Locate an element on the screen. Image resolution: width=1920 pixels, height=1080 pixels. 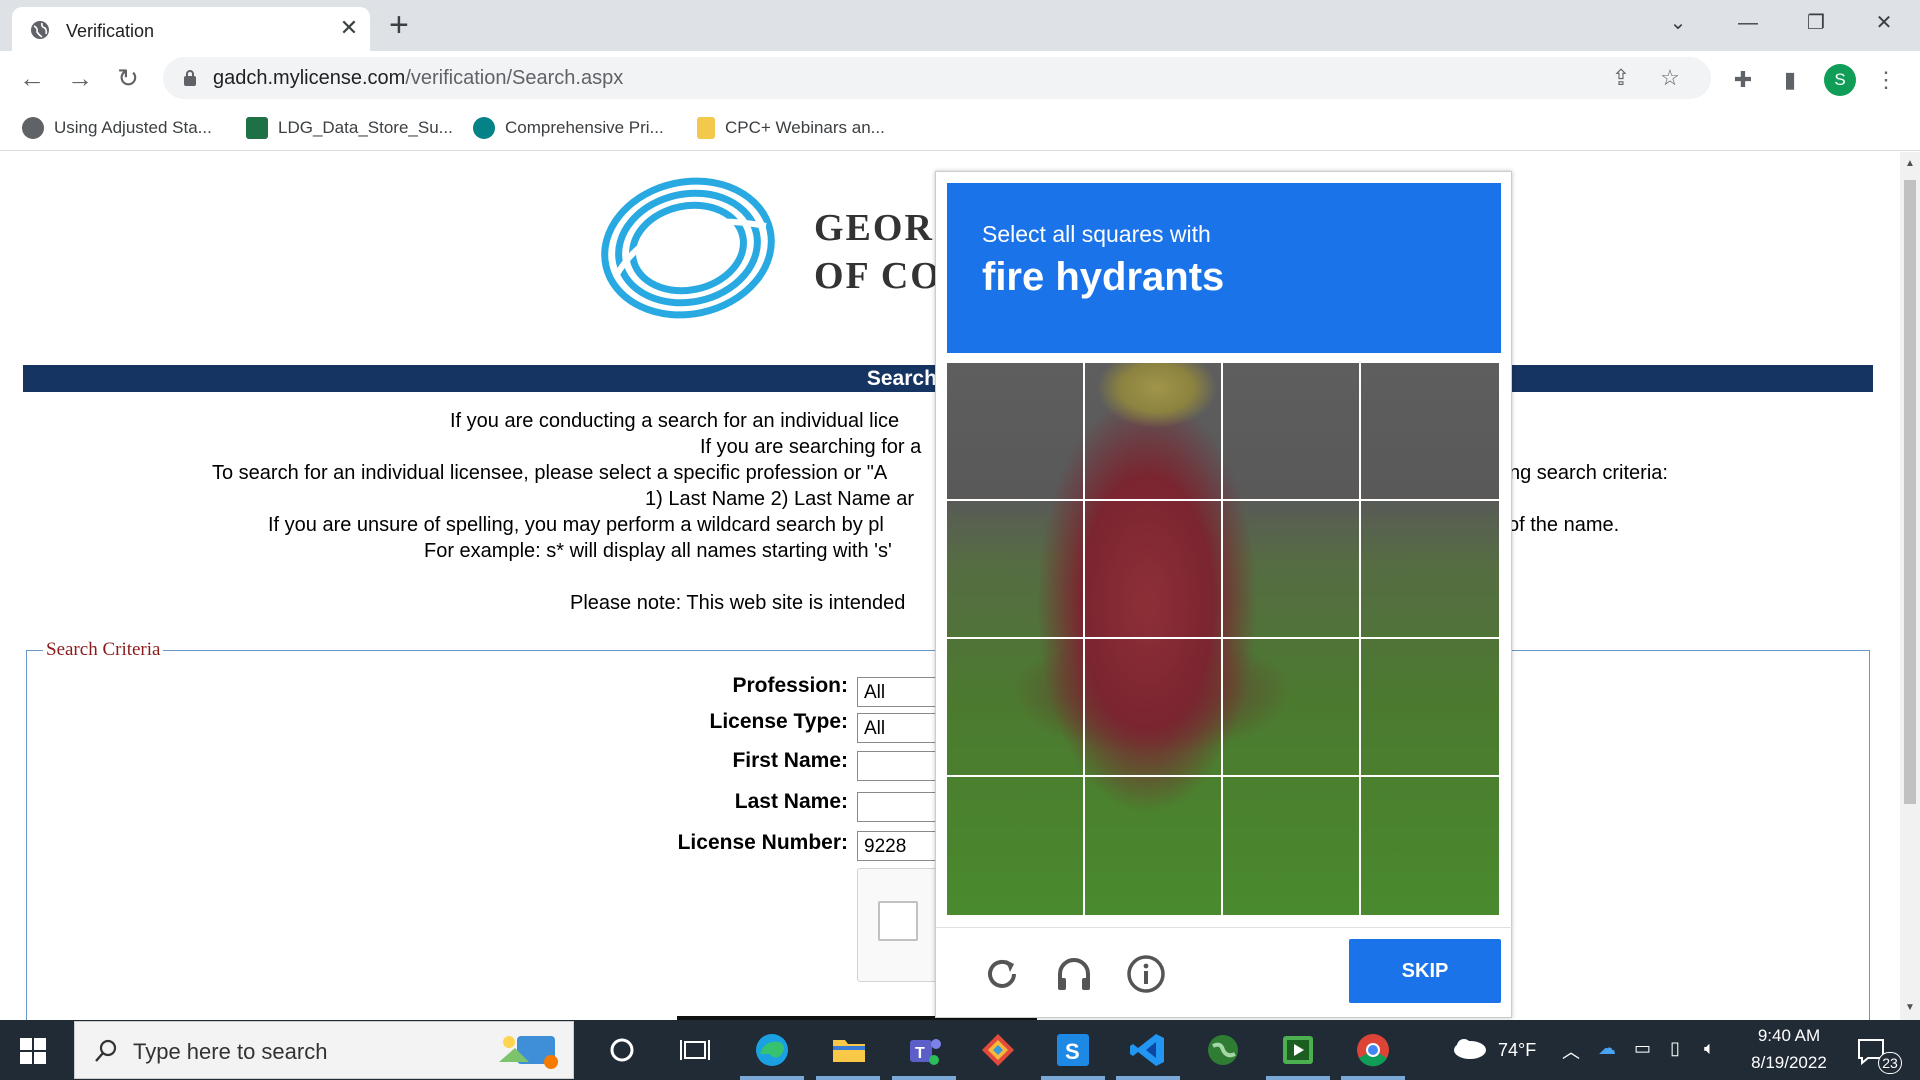
teams-icon: T is located at coordinates (924, 1050).